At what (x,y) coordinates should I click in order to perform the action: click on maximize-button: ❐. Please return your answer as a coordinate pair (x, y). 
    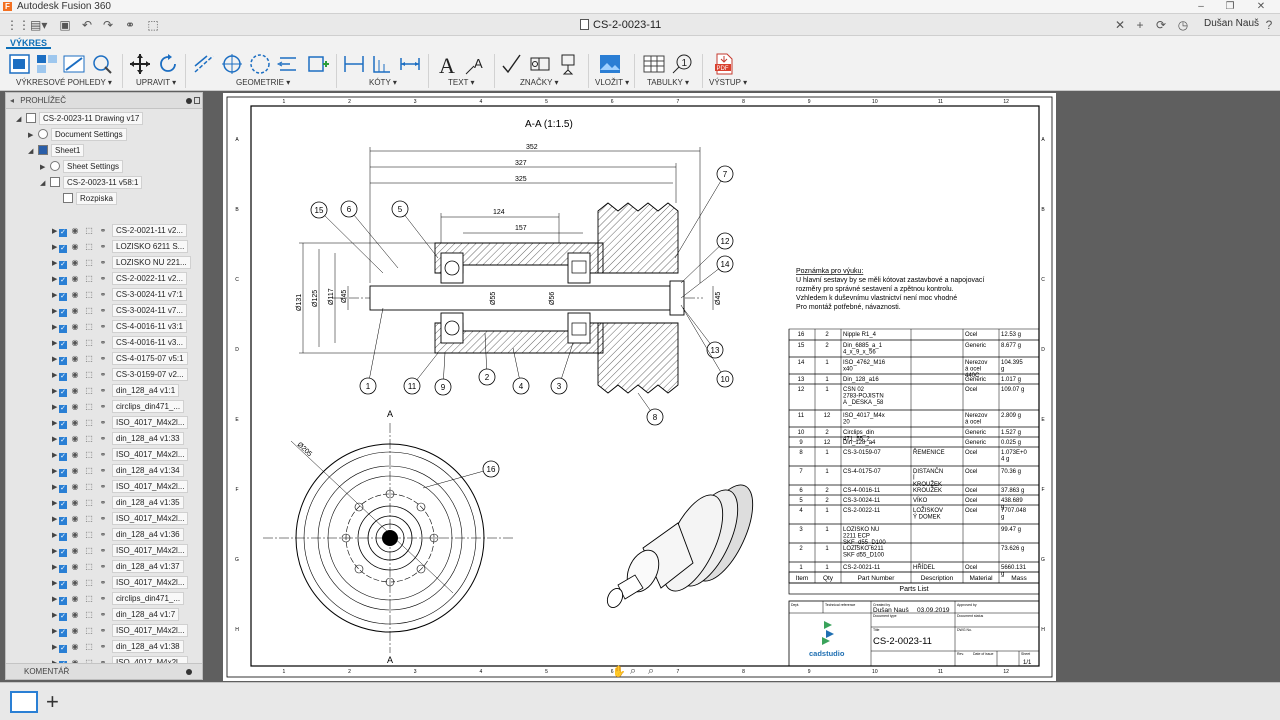
    Looking at the image, I should click on (1230, 7).